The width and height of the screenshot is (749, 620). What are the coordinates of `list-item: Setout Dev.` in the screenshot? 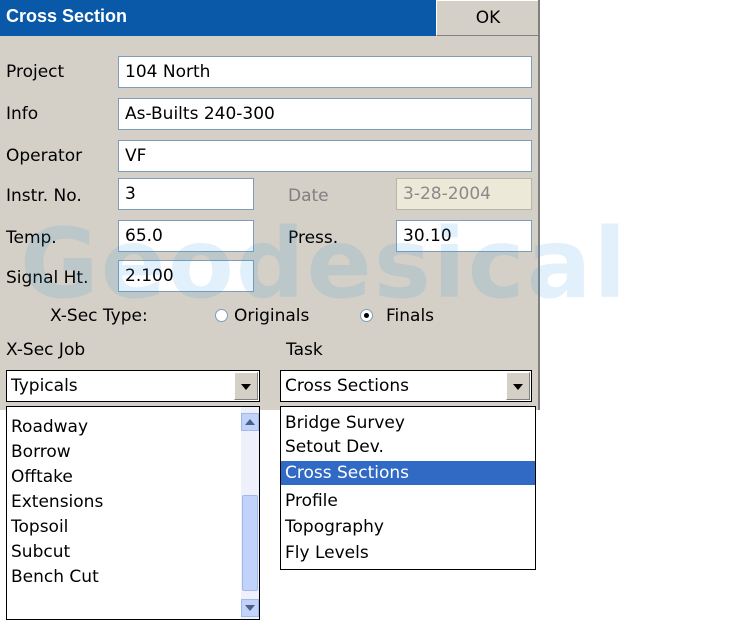 It's located at (334, 447).